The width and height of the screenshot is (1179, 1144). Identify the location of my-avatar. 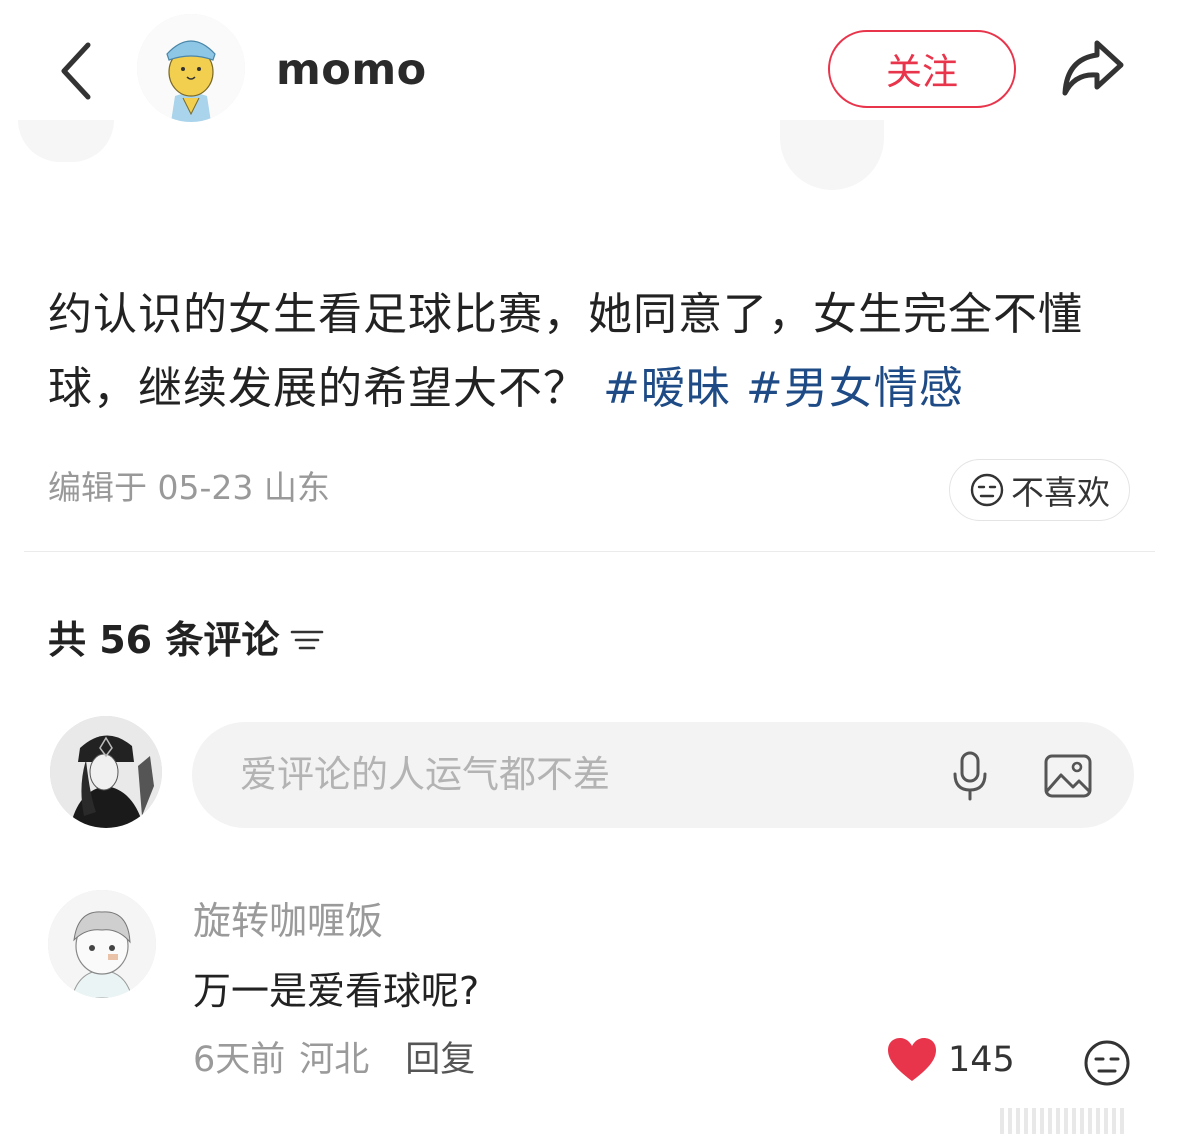
(106, 772).